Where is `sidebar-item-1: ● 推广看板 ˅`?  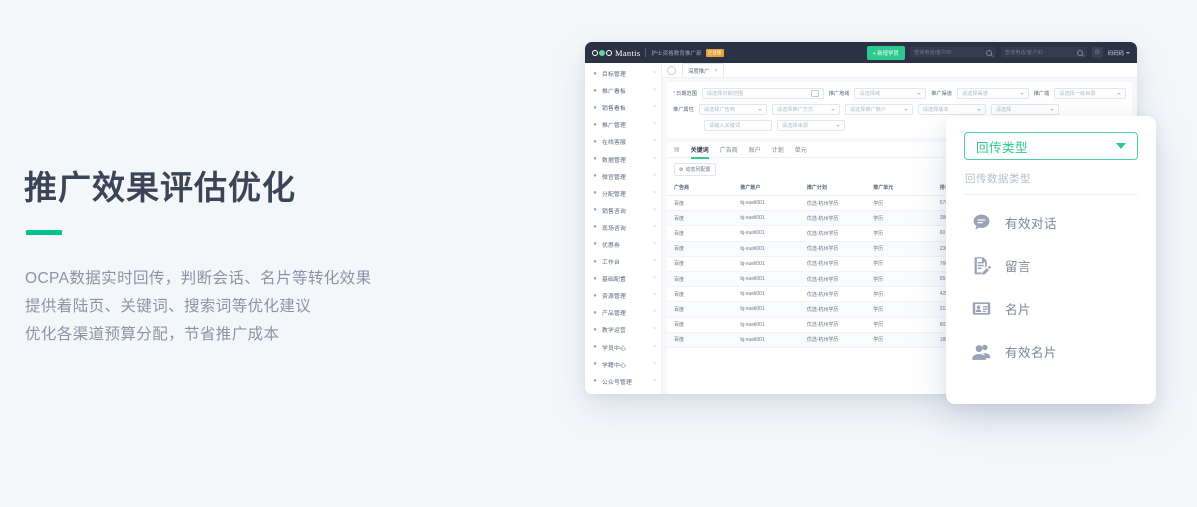
sidebar-item-1: ● 推广看板 ˅ is located at coordinates (623, 90).